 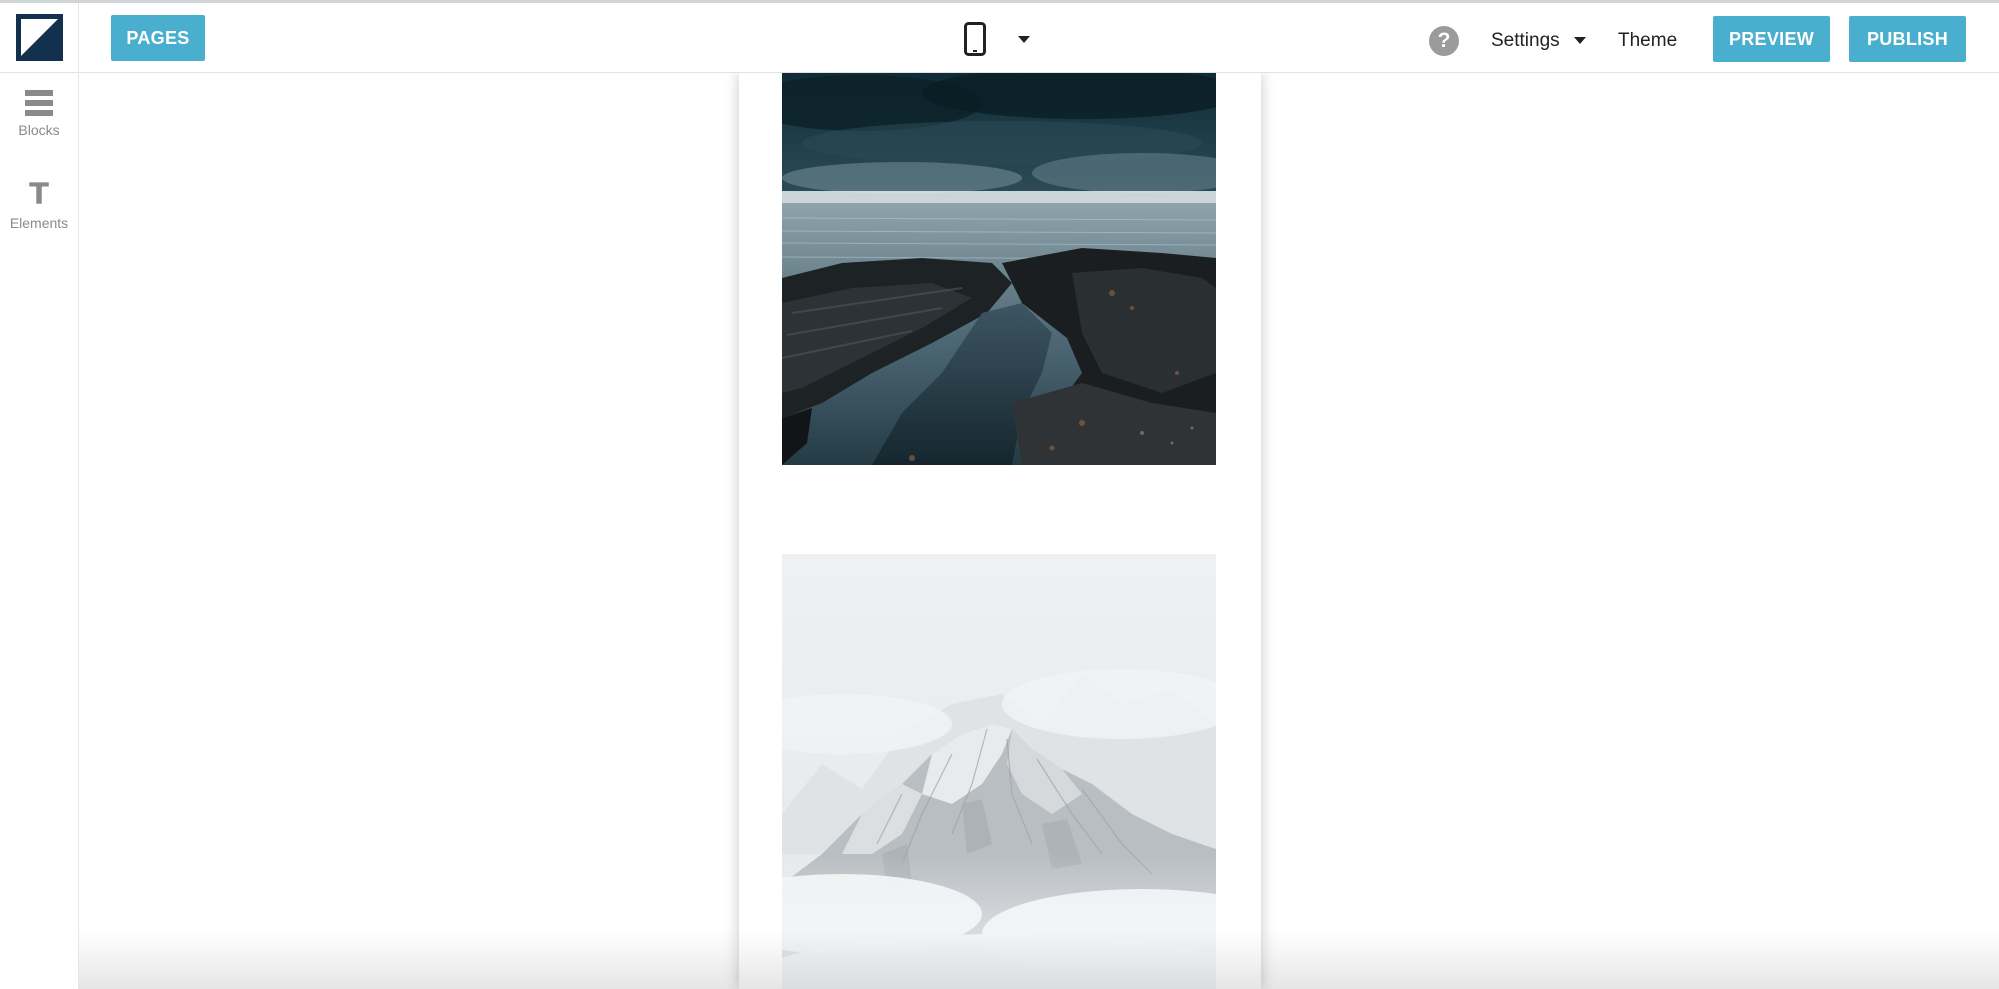 I want to click on image-rocky-shore, so click(x=999, y=269).